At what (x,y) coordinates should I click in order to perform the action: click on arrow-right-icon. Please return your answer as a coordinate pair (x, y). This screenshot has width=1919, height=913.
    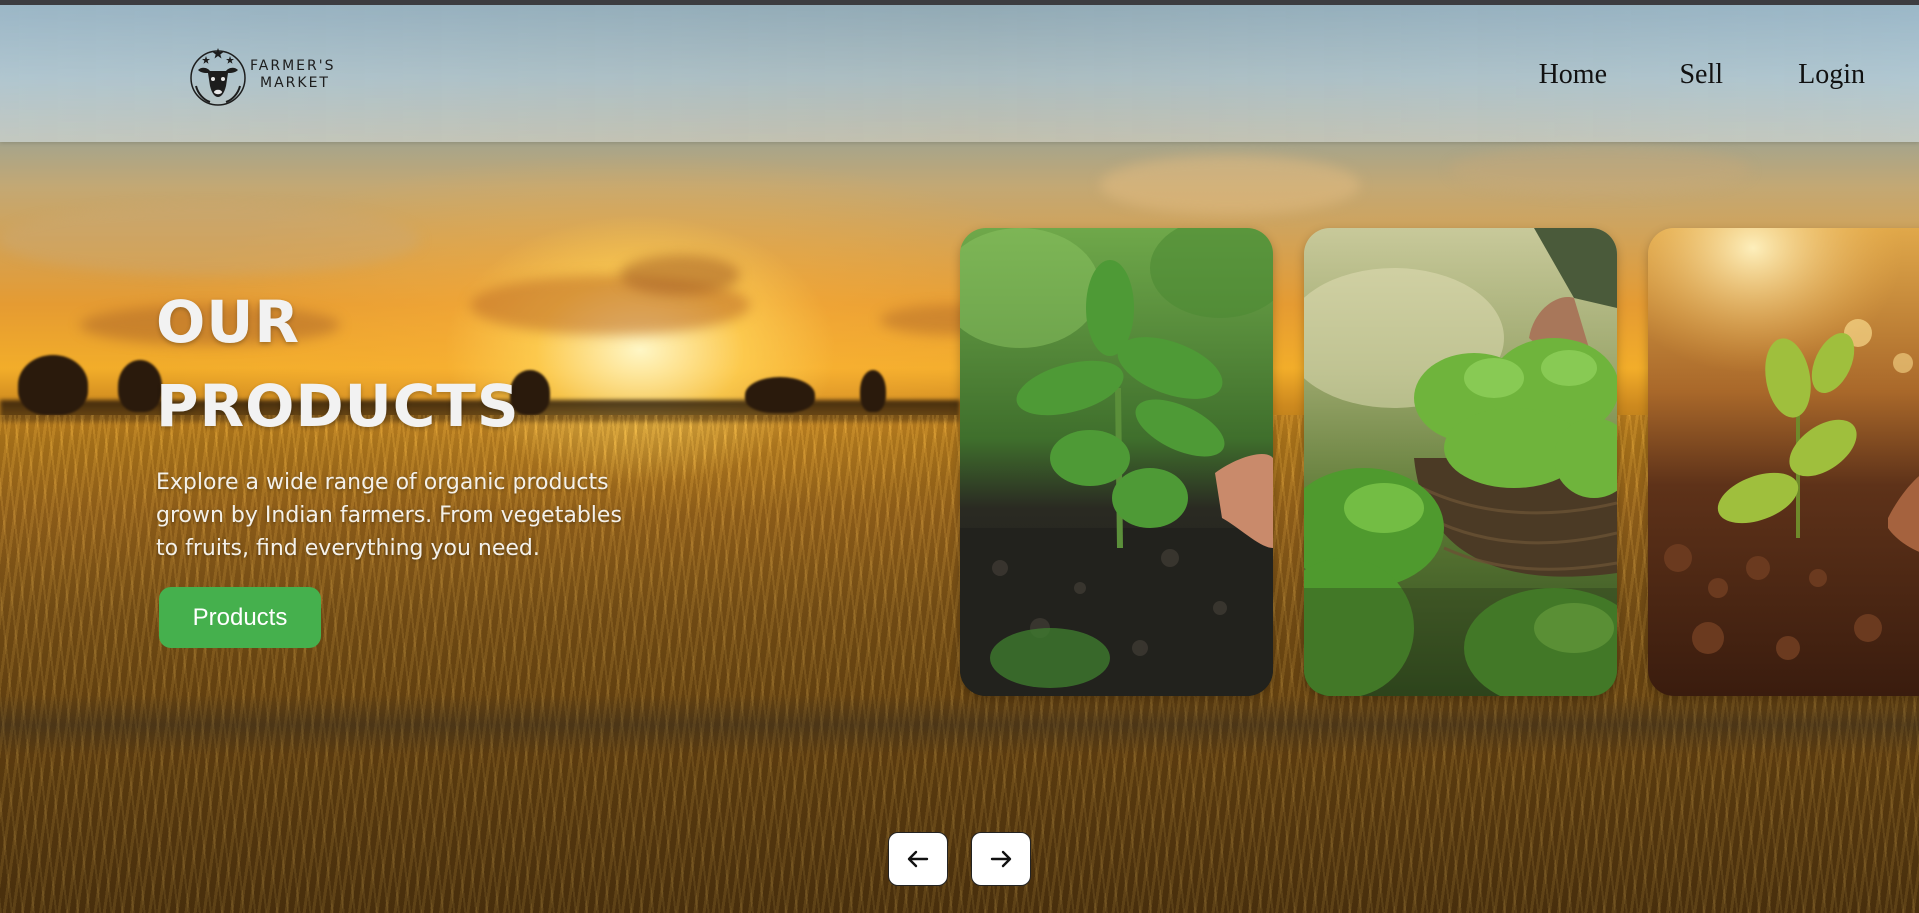
    Looking at the image, I should click on (1001, 859).